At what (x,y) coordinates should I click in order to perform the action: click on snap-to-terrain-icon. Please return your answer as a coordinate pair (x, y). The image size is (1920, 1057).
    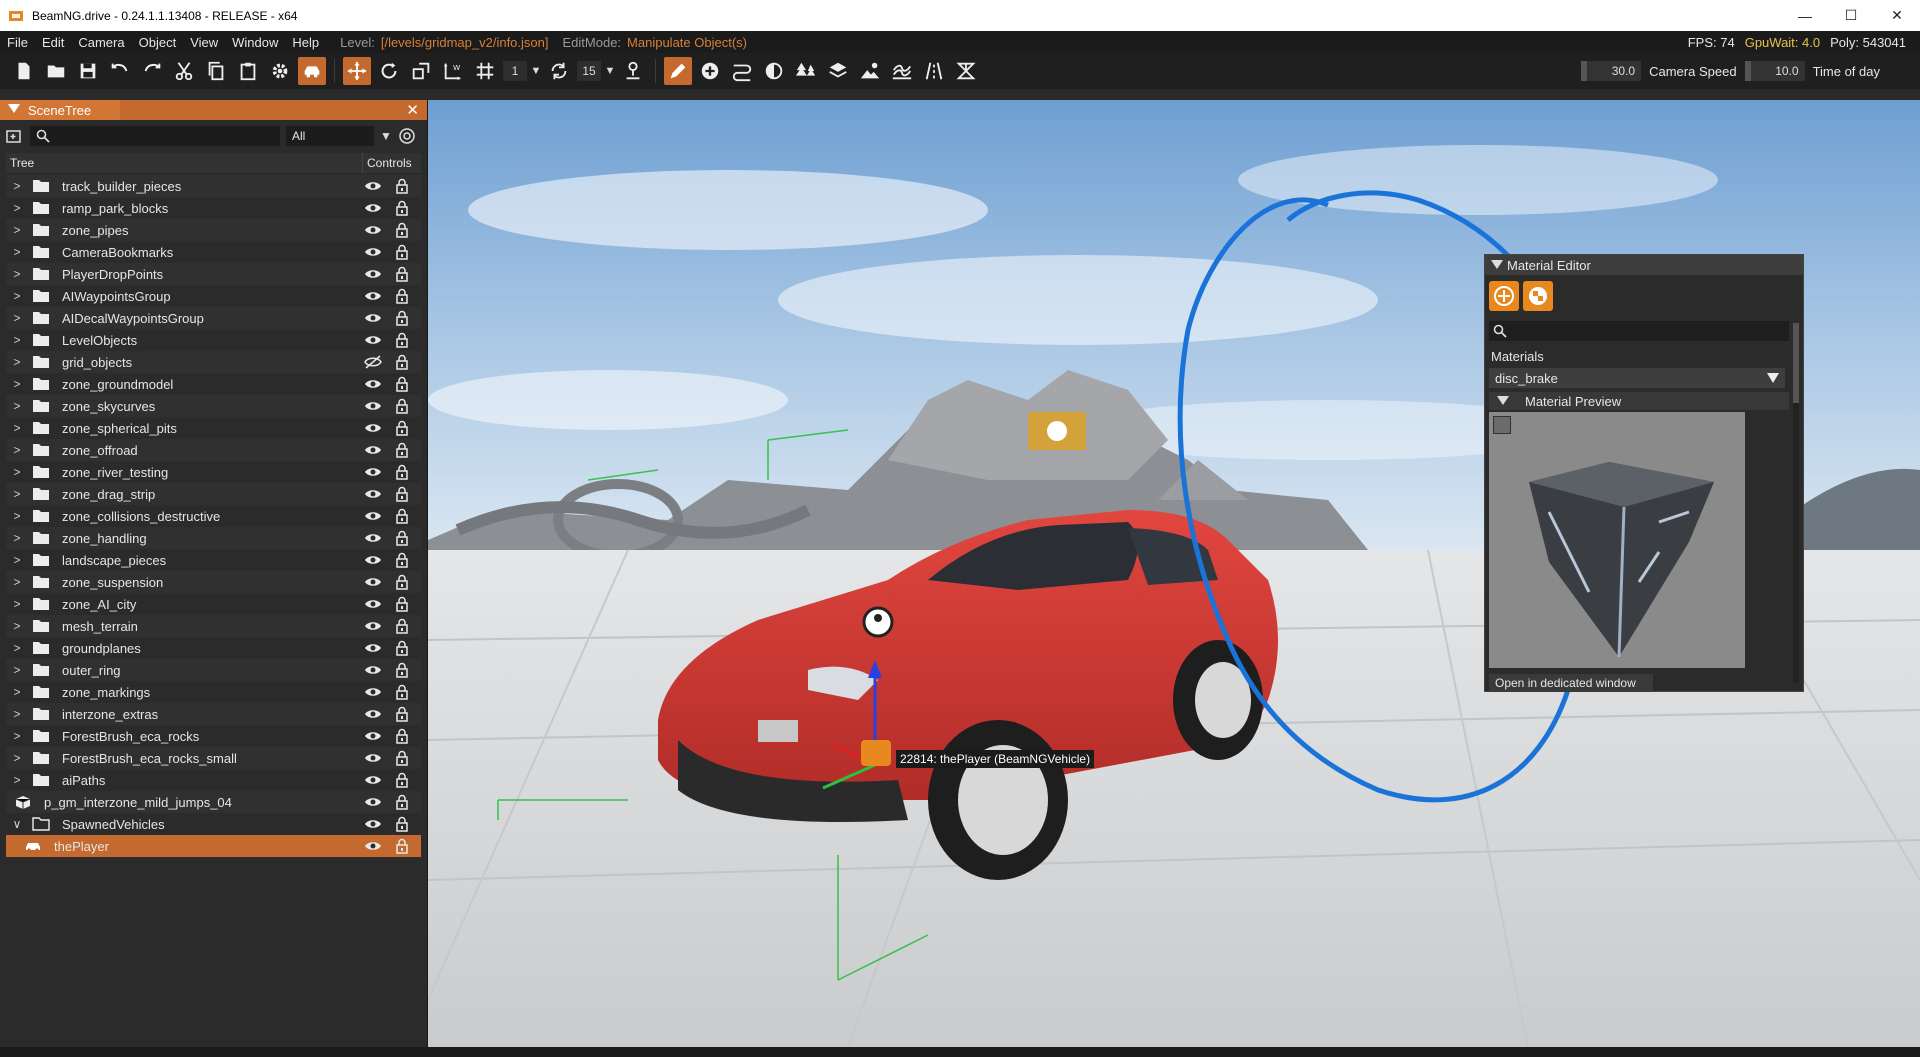
    Looking at the image, I should click on (633, 71).